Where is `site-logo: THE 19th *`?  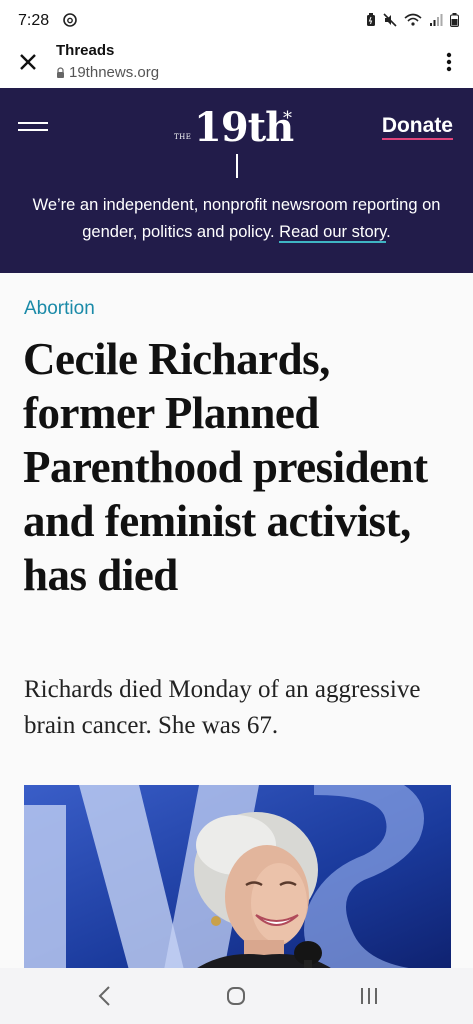 site-logo: THE 19th * is located at coordinates (239, 129).